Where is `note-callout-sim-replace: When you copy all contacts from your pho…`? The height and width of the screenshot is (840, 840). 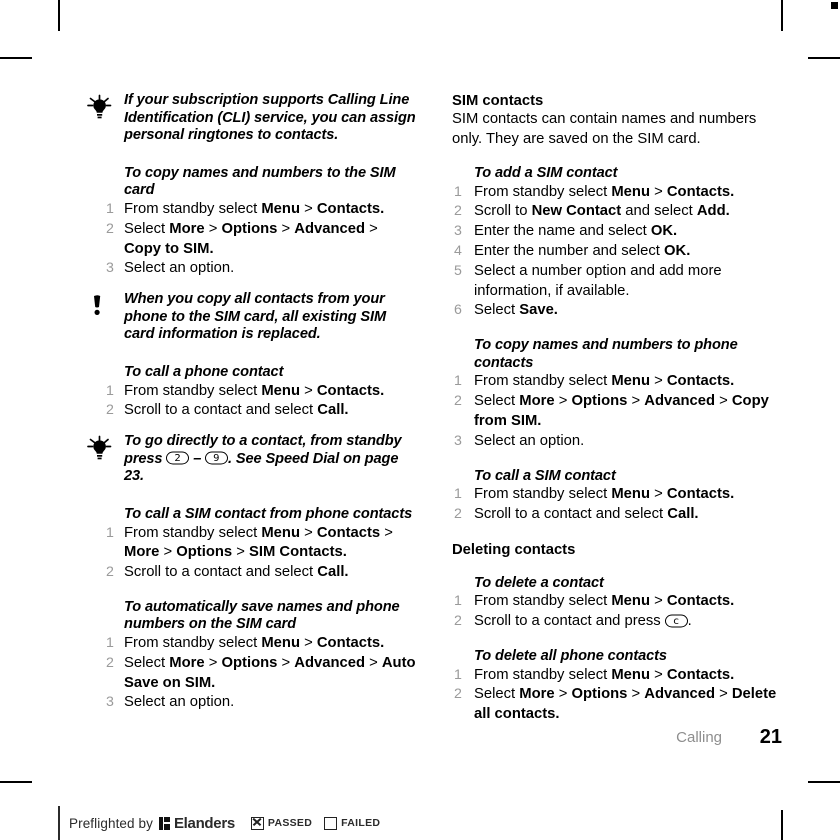 note-callout-sim-replace: When you copy all contacts from your pho… is located at coordinates (251, 317).